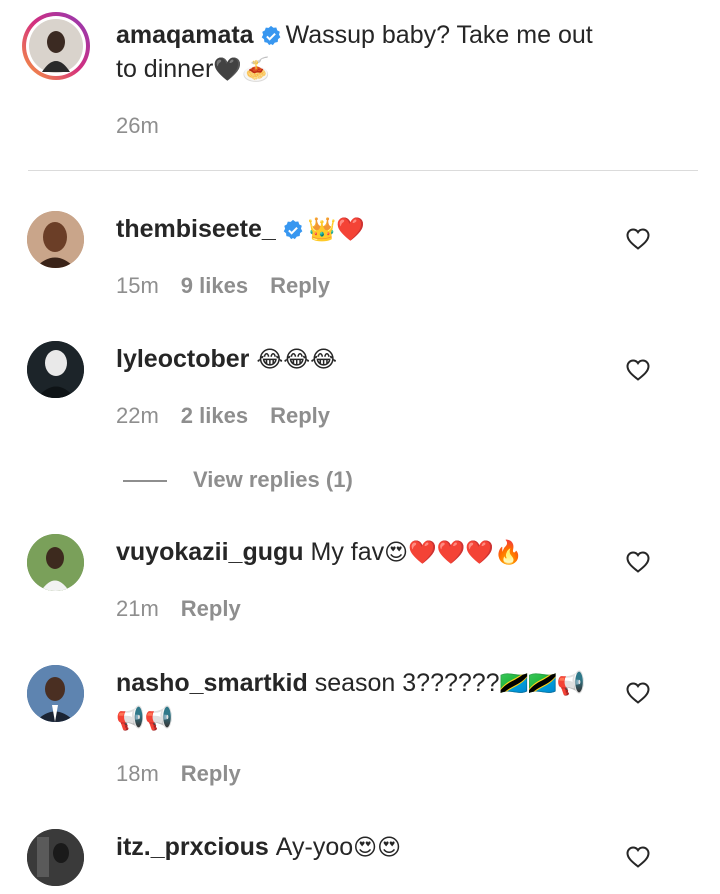 This screenshot has height=894, width=720. Describe the element at coordinates (336, 230) in the screenshot. I see `comment-emoji: 👑❤️` at that location.